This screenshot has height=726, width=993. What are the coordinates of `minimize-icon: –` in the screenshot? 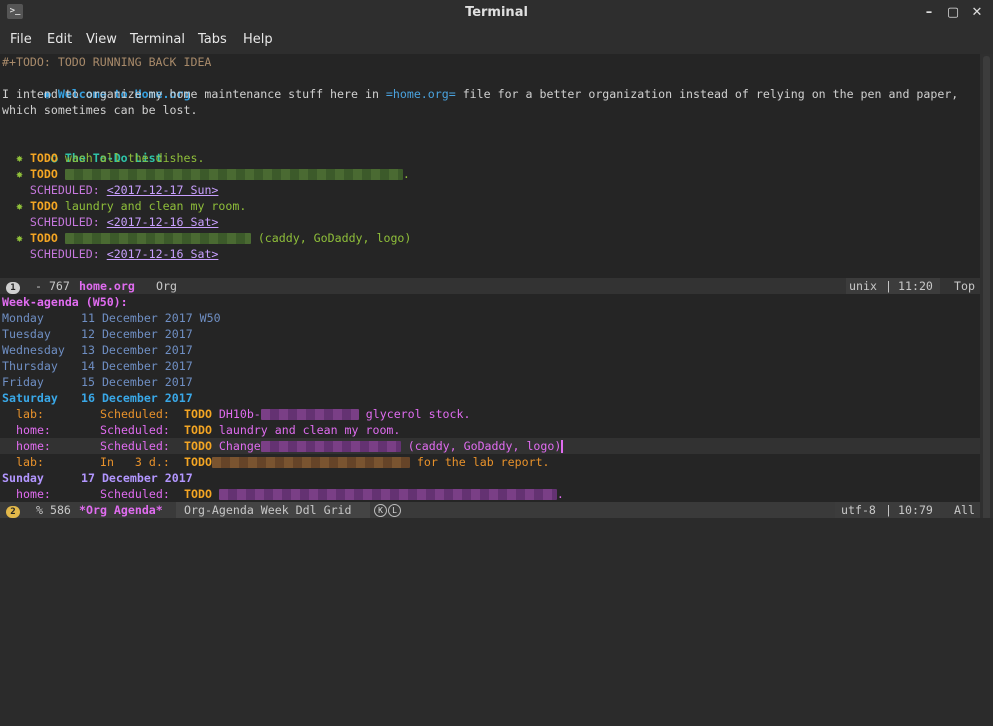 It's located at (929, 13).